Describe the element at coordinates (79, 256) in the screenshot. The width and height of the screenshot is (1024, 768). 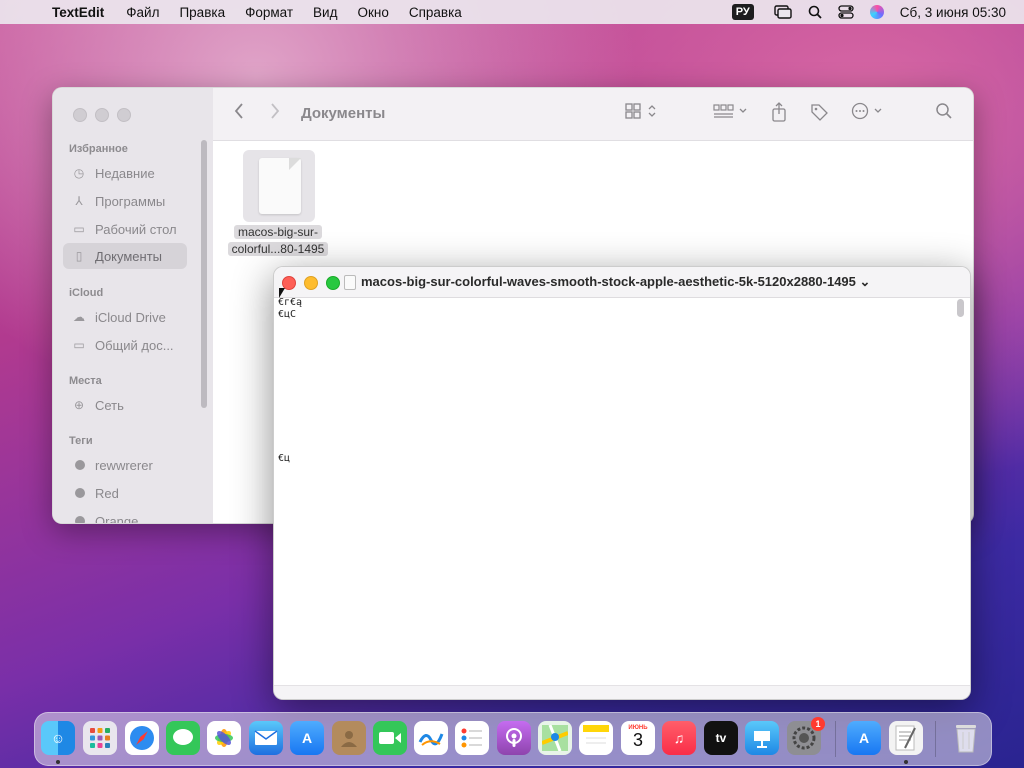
I see `document-icon: ▯` at that location.